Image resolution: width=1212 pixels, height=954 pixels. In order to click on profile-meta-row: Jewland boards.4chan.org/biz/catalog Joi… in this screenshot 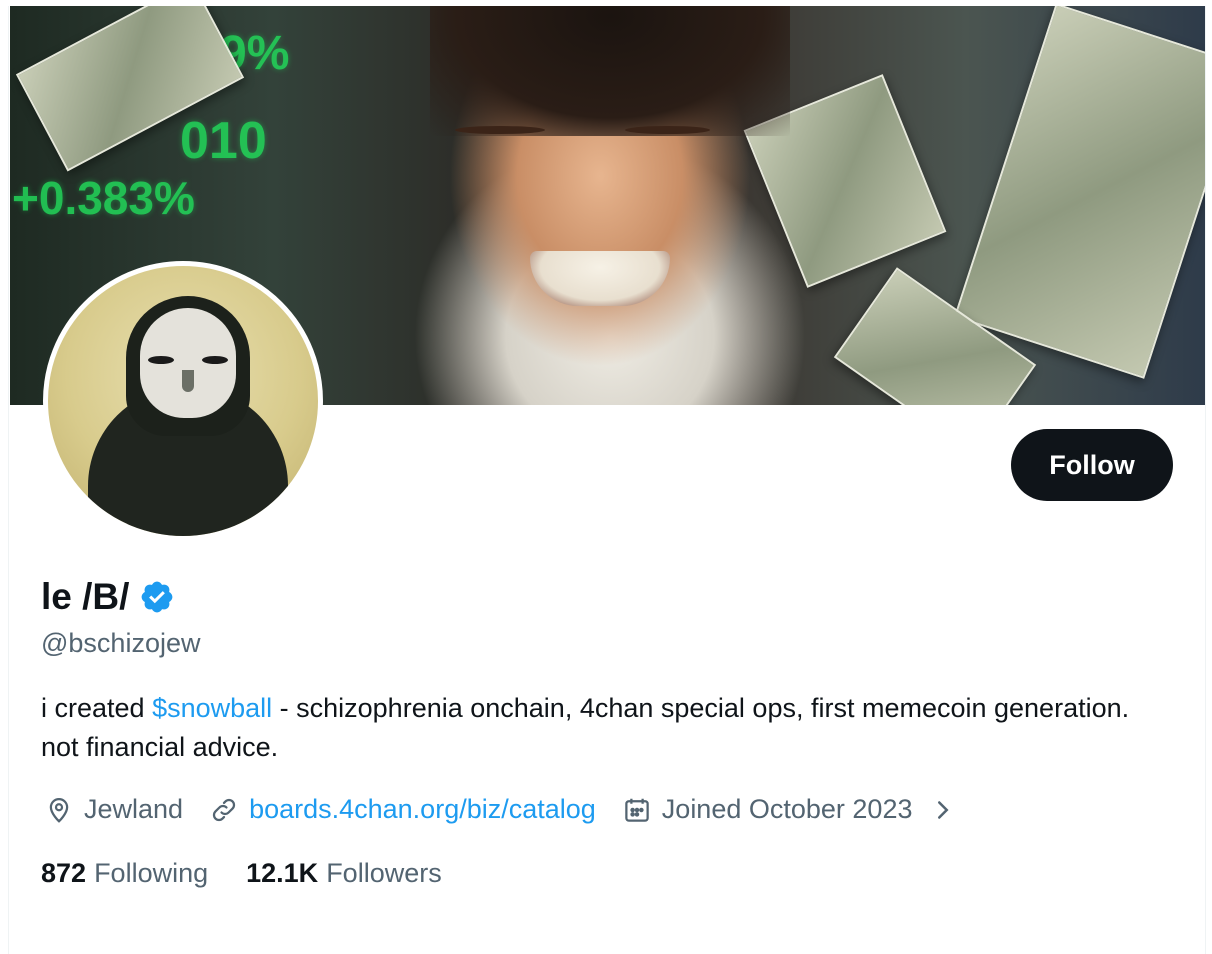, I will do `click(501, 809)`.